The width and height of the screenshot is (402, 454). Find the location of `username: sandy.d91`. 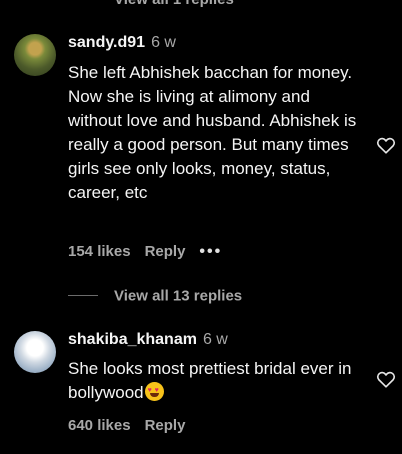

username: sandy.d91 is located at coordinates (106, 42).